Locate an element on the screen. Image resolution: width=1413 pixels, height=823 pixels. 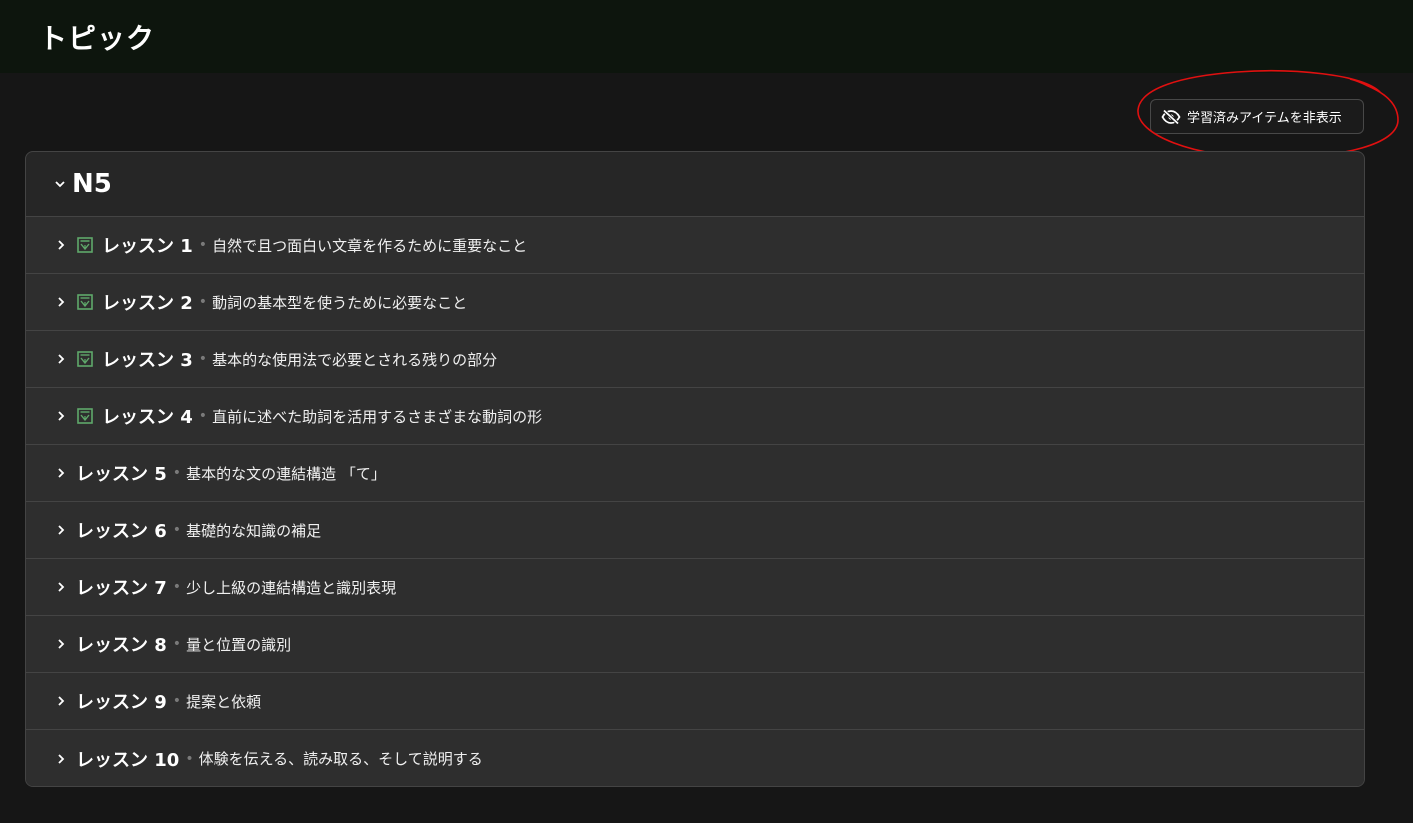
hide-learned-items-label: 学習済みアイテムを非表示 is located at coordinates (1264, 118).